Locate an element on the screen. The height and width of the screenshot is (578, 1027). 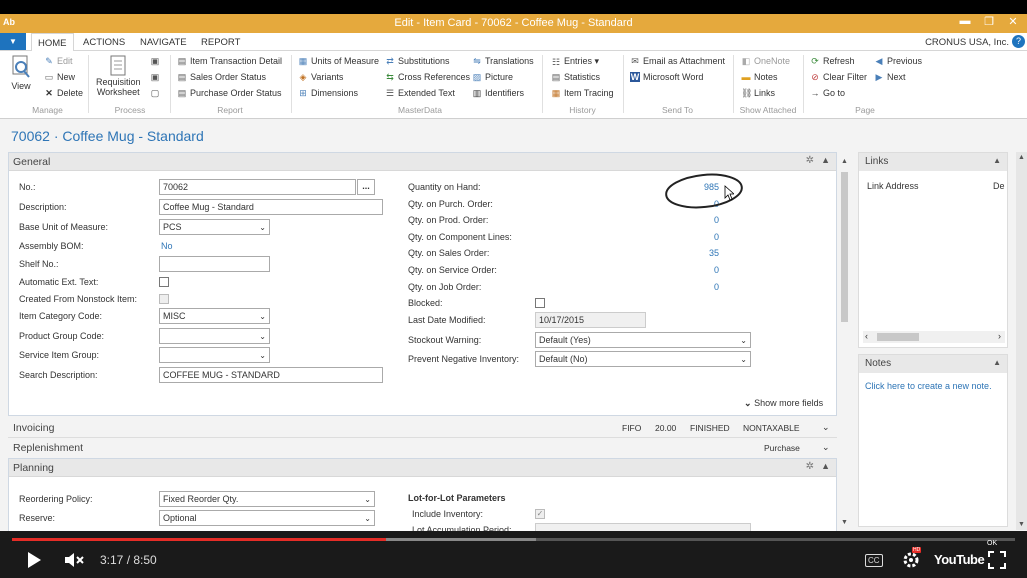
tab-actions: ACTIONS is located at coordinates (104, 42).